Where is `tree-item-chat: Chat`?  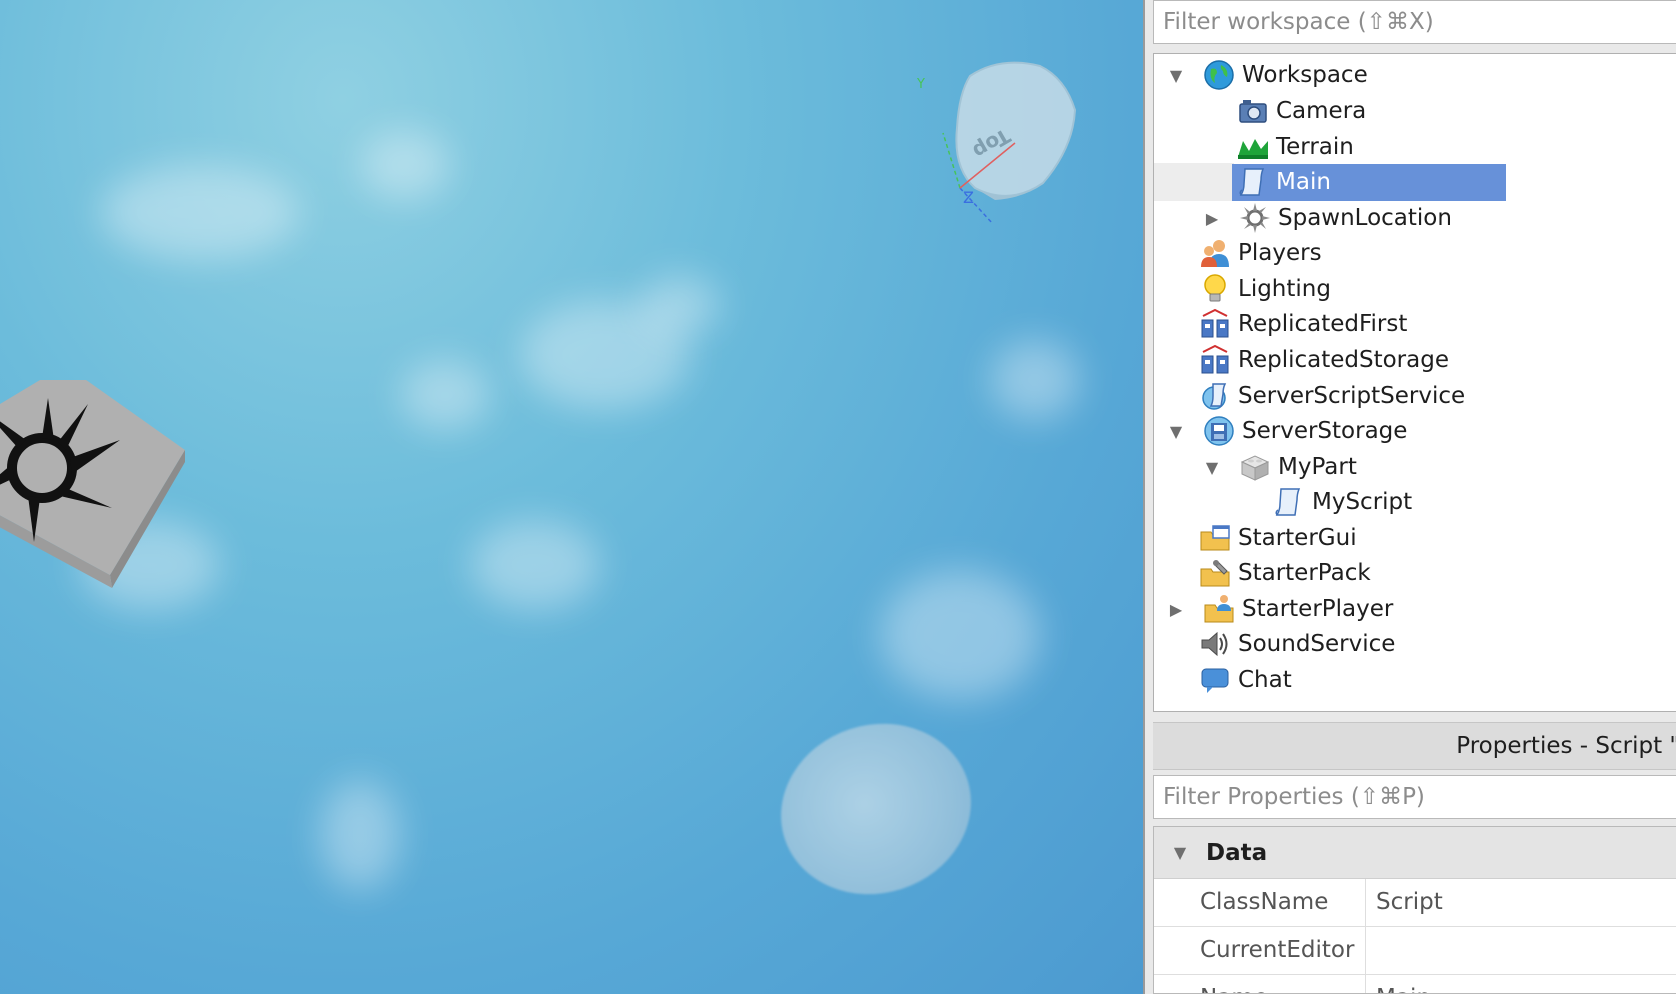
tree-item-chat: Chat is located at coordinates (1249, 680).